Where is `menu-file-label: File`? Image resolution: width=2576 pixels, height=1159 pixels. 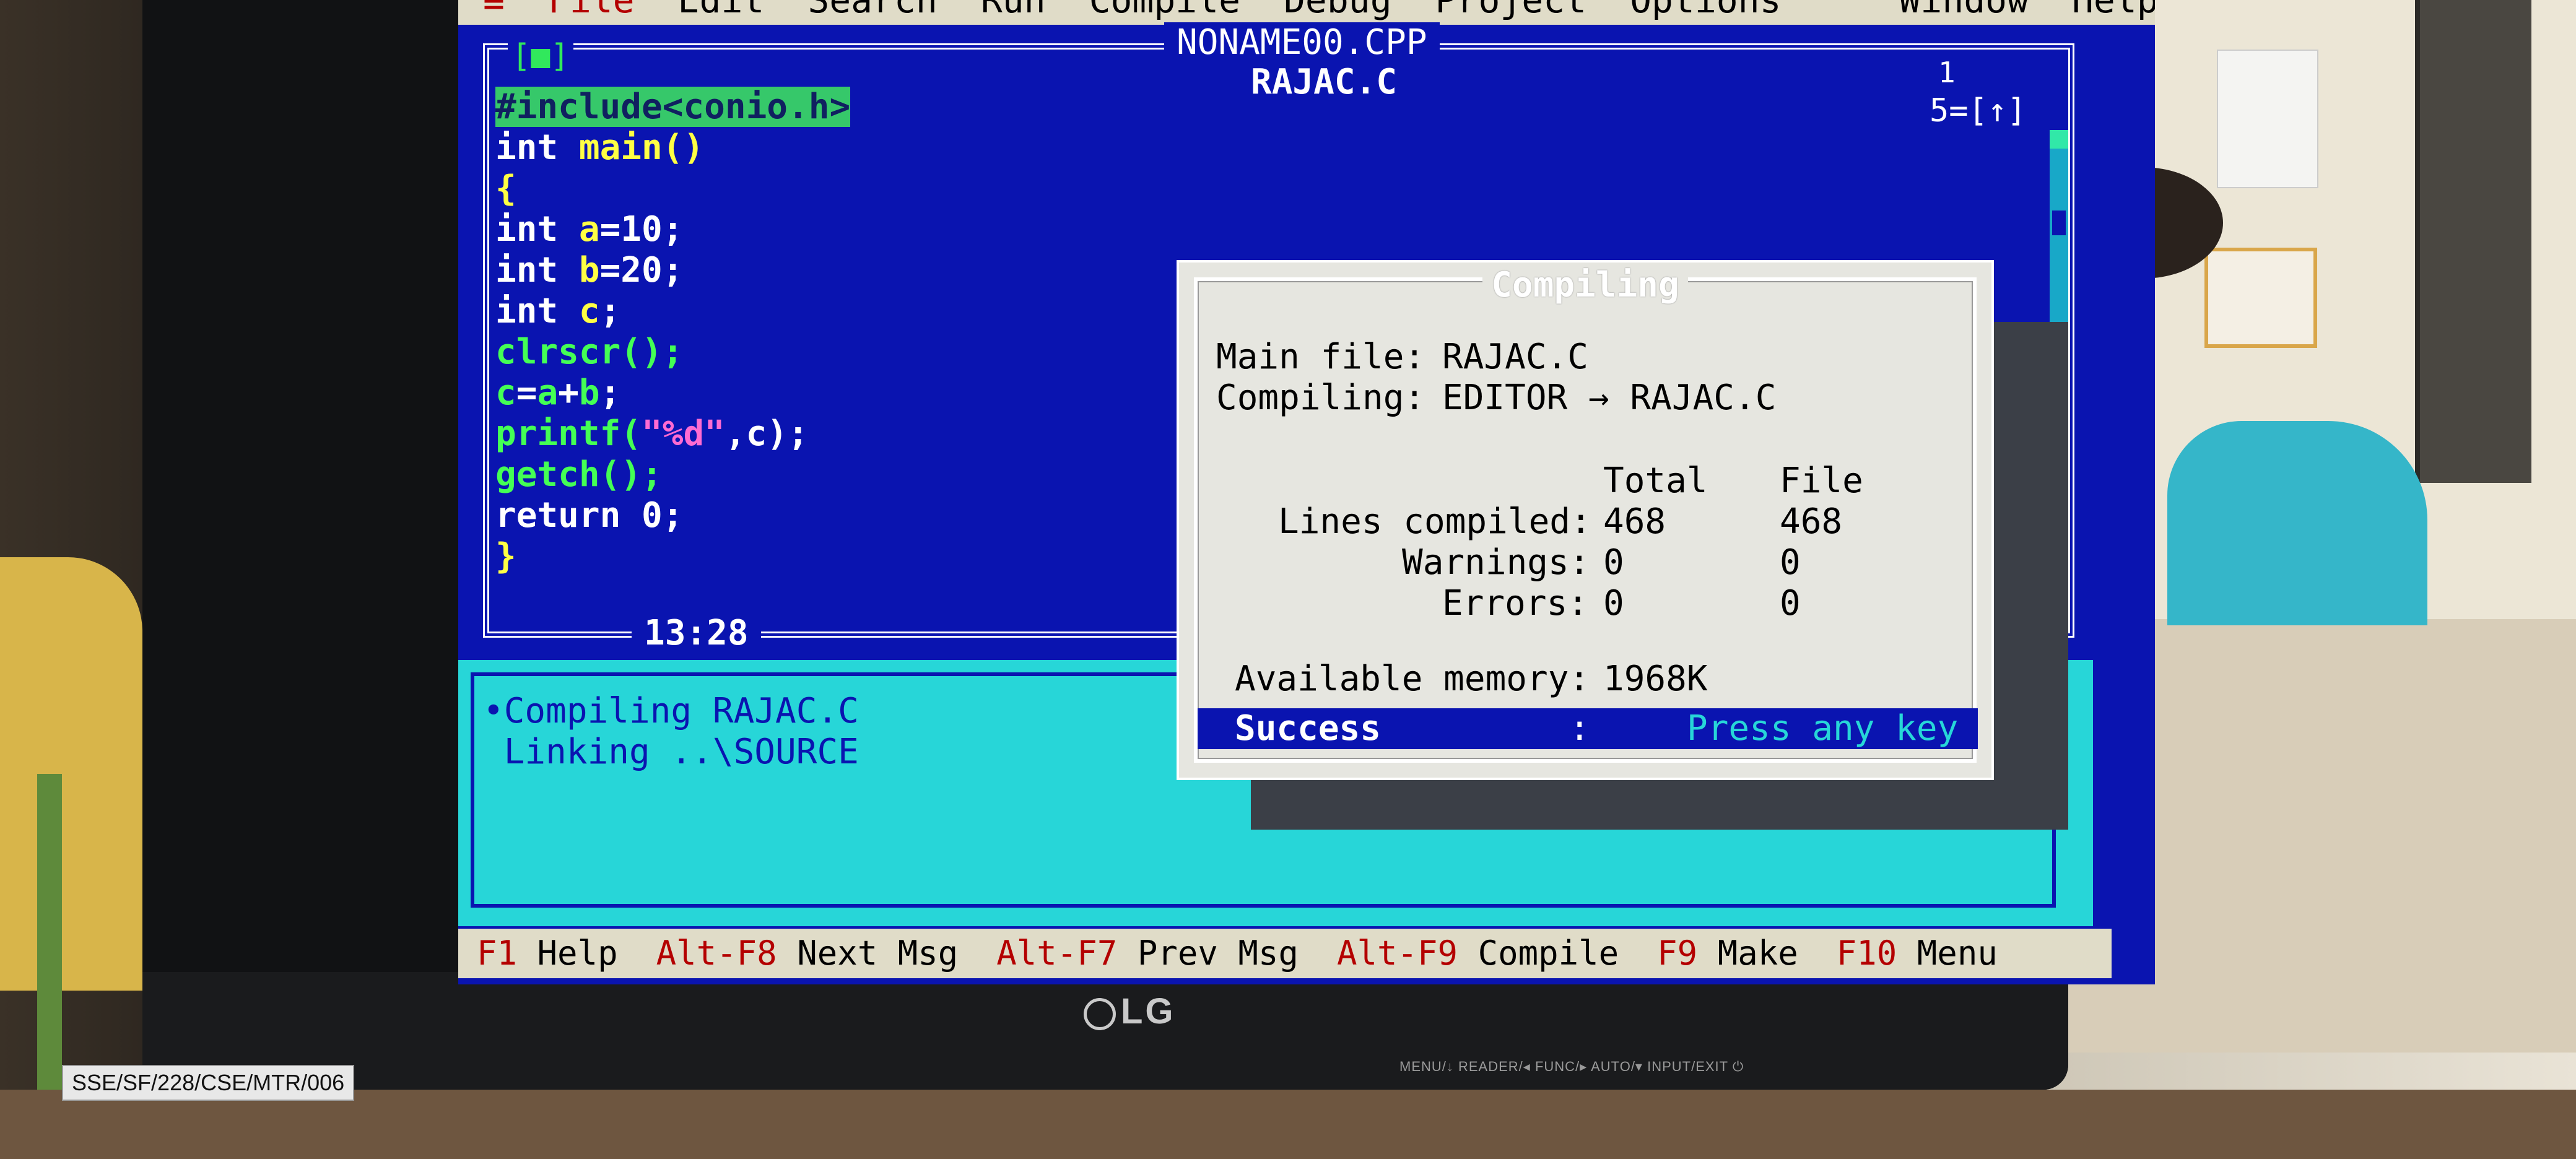 menu-file-label: File is located at coordinates (591, 10).